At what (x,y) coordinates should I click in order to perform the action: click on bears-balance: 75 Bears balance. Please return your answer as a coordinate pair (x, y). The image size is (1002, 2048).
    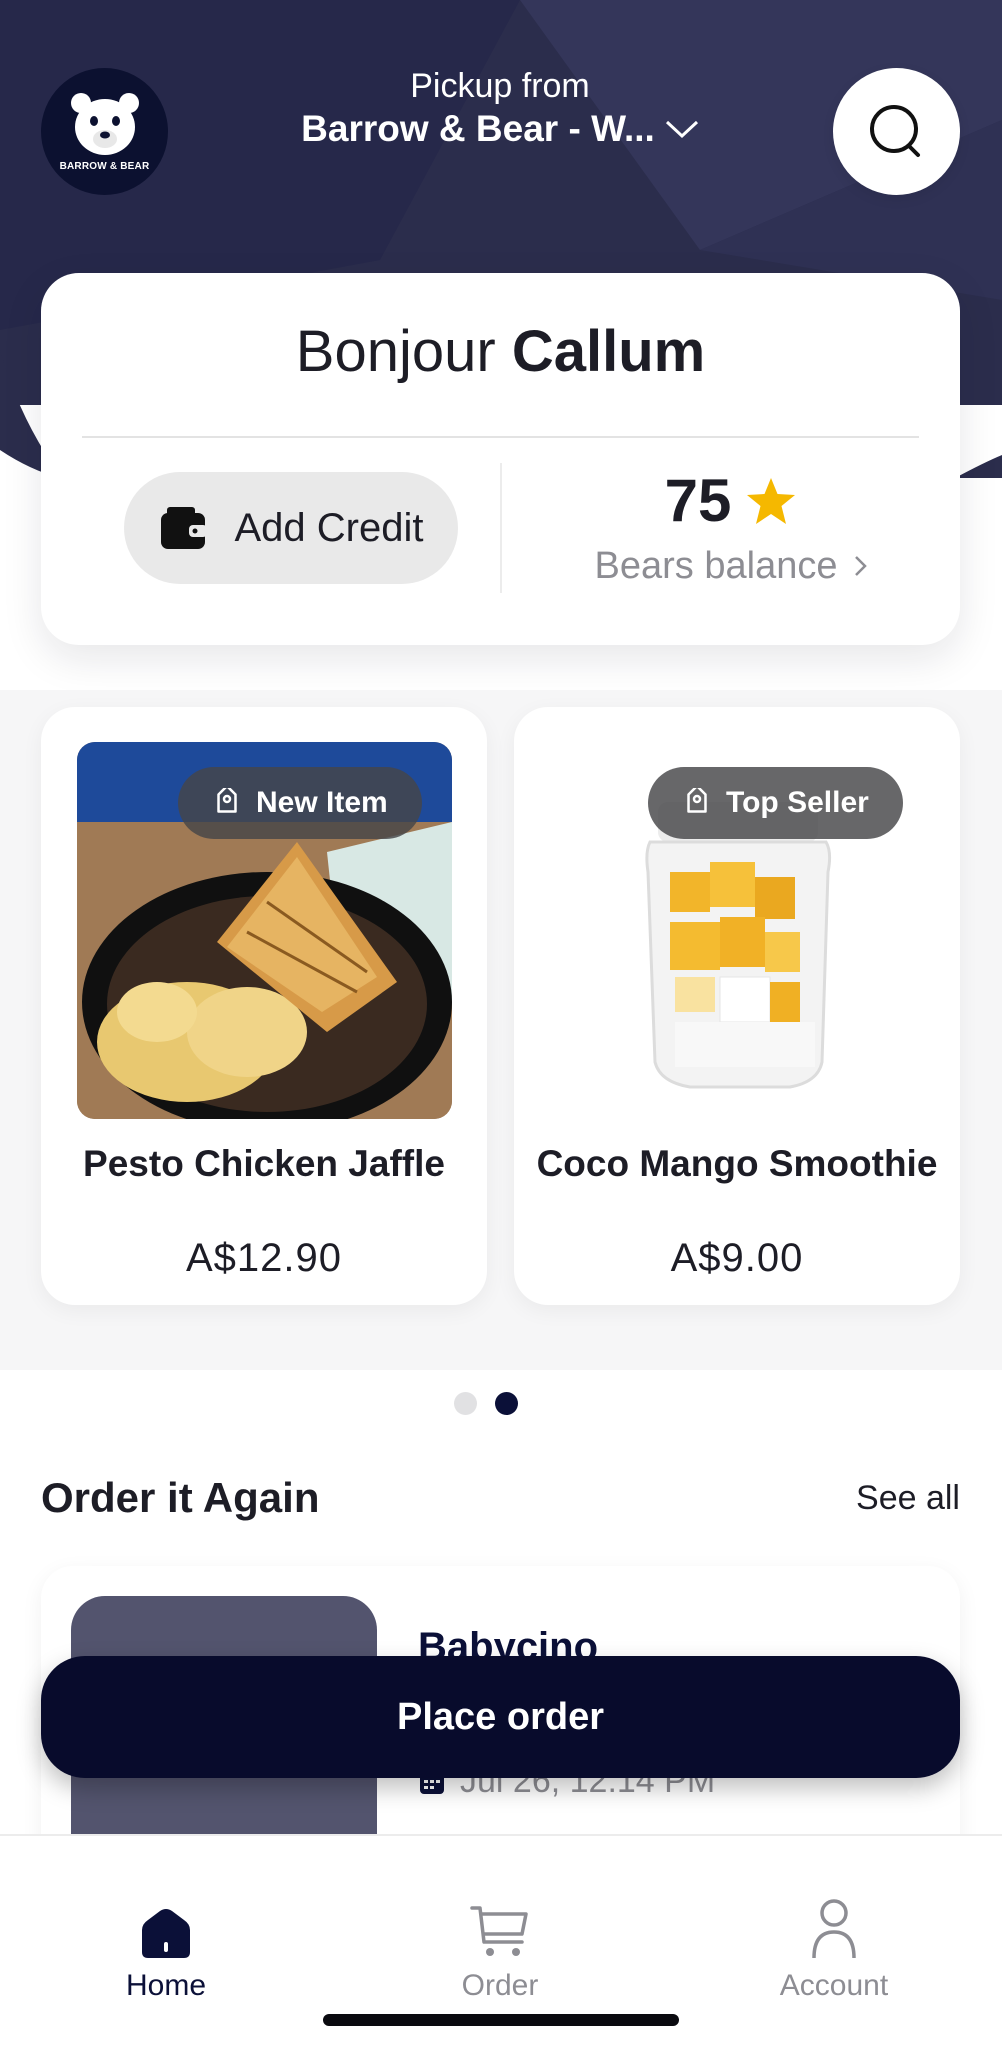
    Looking at the image, I should click on (731, 527).